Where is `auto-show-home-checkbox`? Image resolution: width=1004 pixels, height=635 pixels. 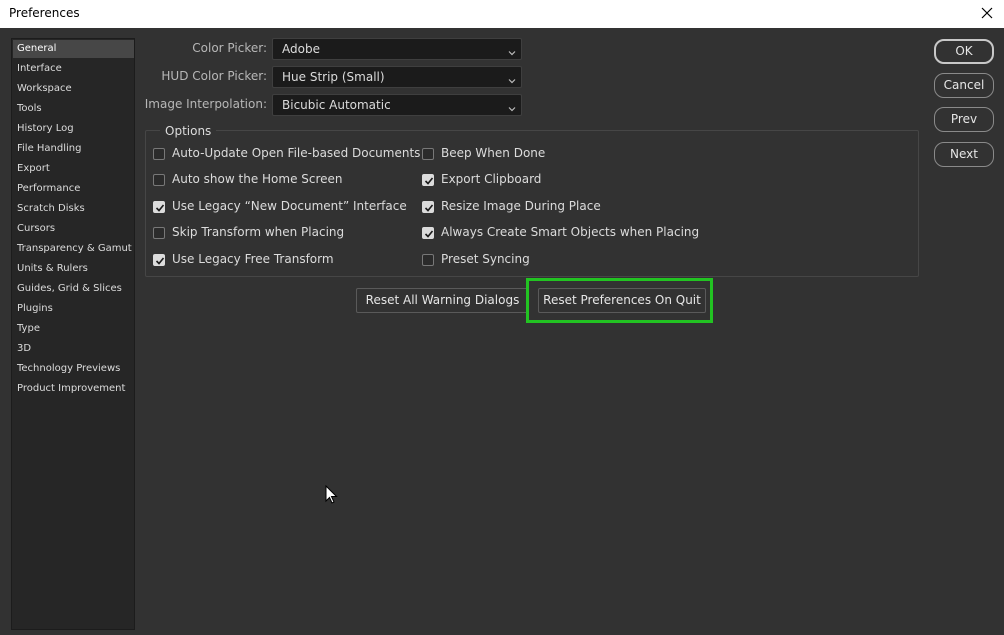 auto-show-home-checkbox is located at coordinates (159, 180).